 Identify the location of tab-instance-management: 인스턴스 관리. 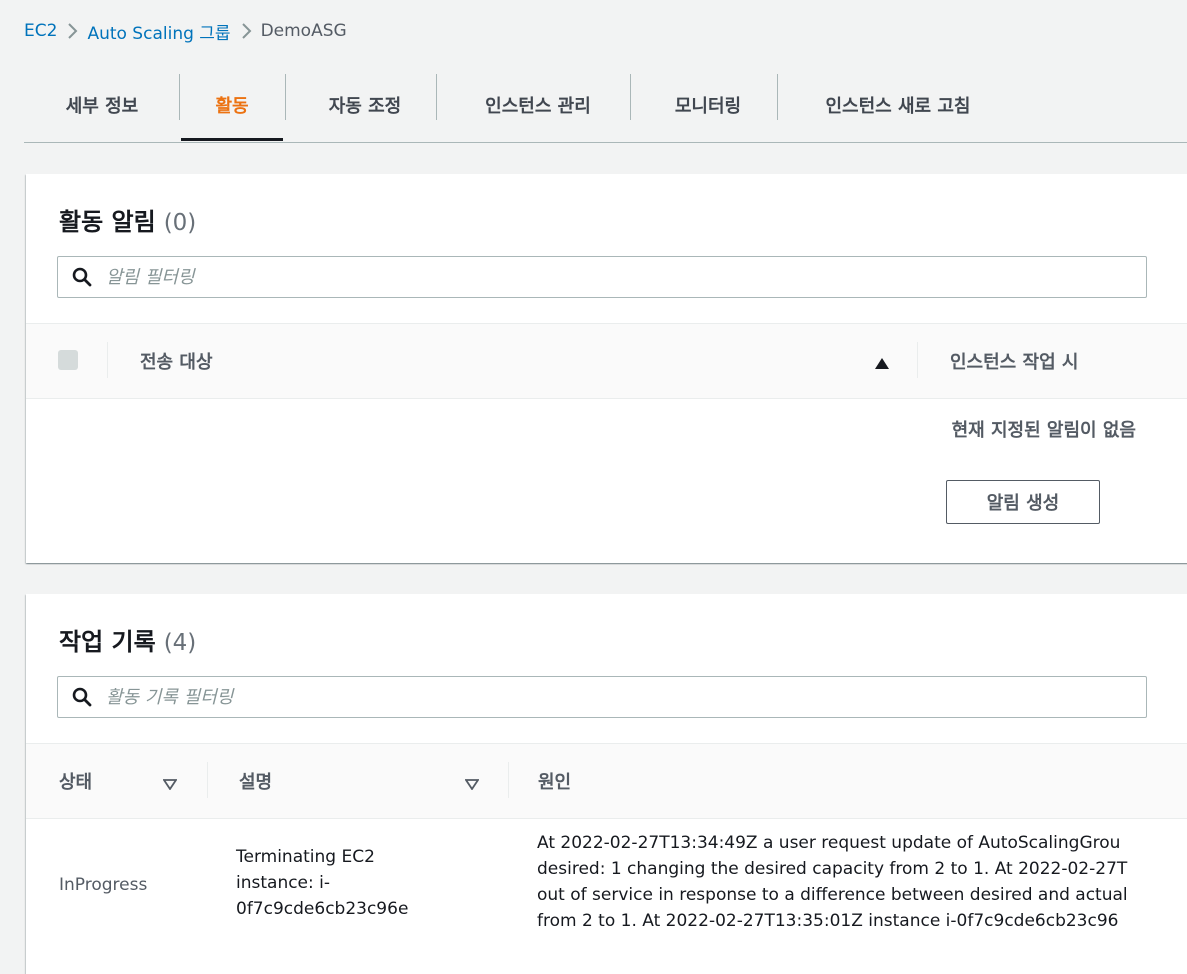
(538, 105).